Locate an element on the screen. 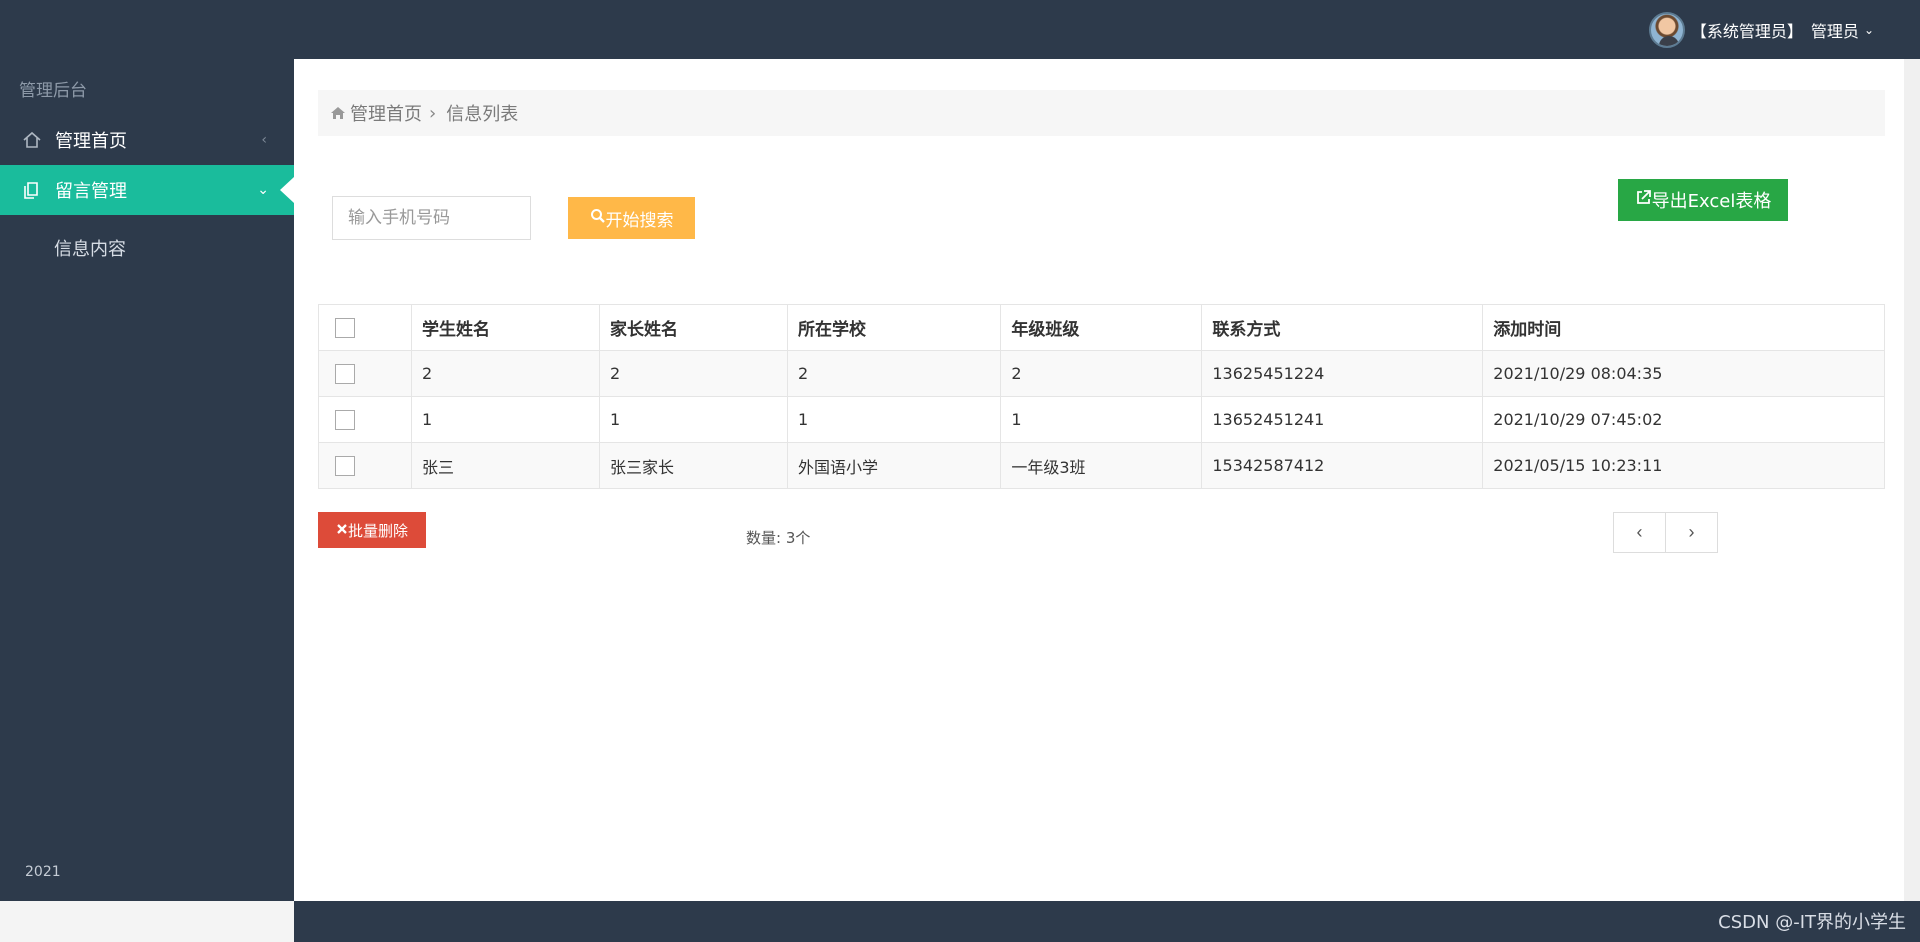 The width and height of the screenshot is (1920, 942). external-link-icon is located at coordinates (1643, 200).